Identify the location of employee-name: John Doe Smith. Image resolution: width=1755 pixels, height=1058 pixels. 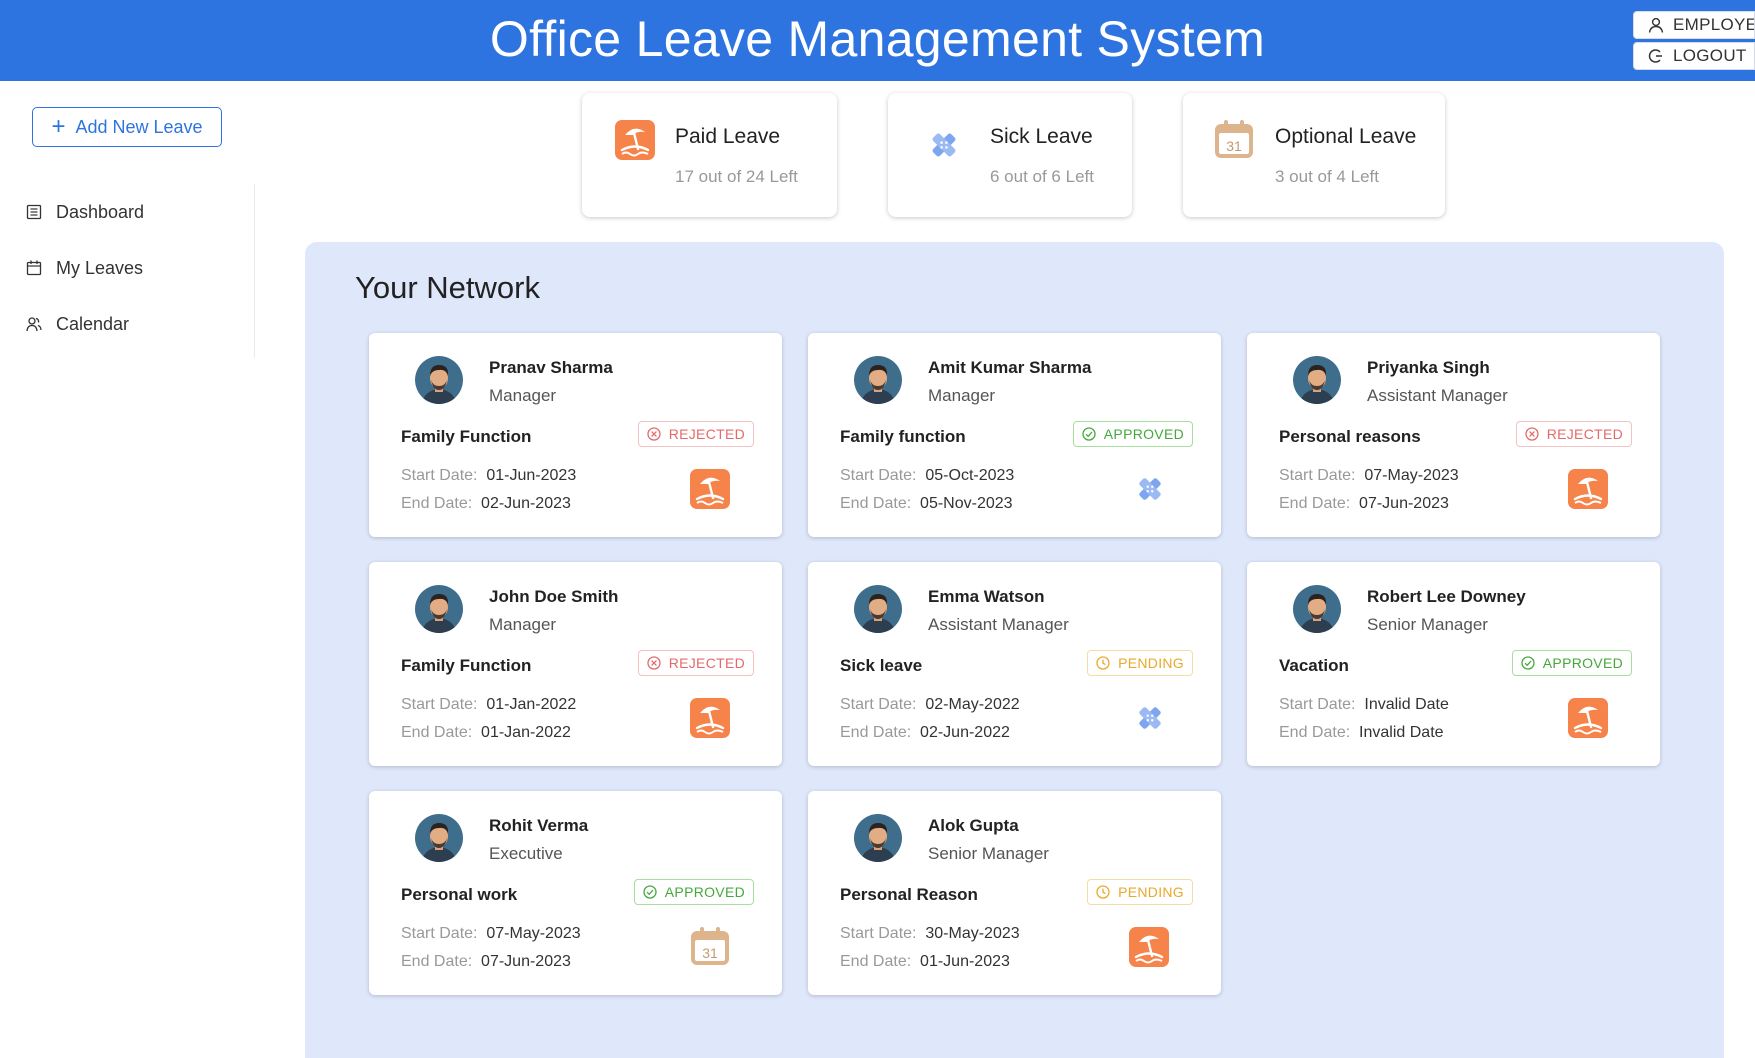
(554, 596).